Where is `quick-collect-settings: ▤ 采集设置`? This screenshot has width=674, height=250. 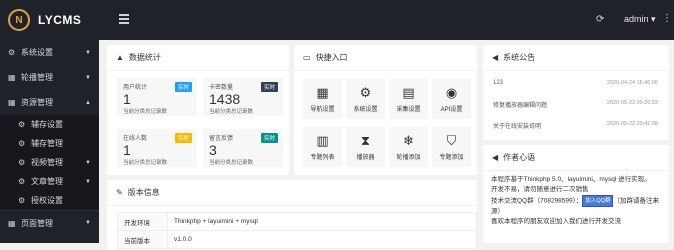 quick-collect-settings: ▤ 采集设置 is located at coordinates (408, 99).